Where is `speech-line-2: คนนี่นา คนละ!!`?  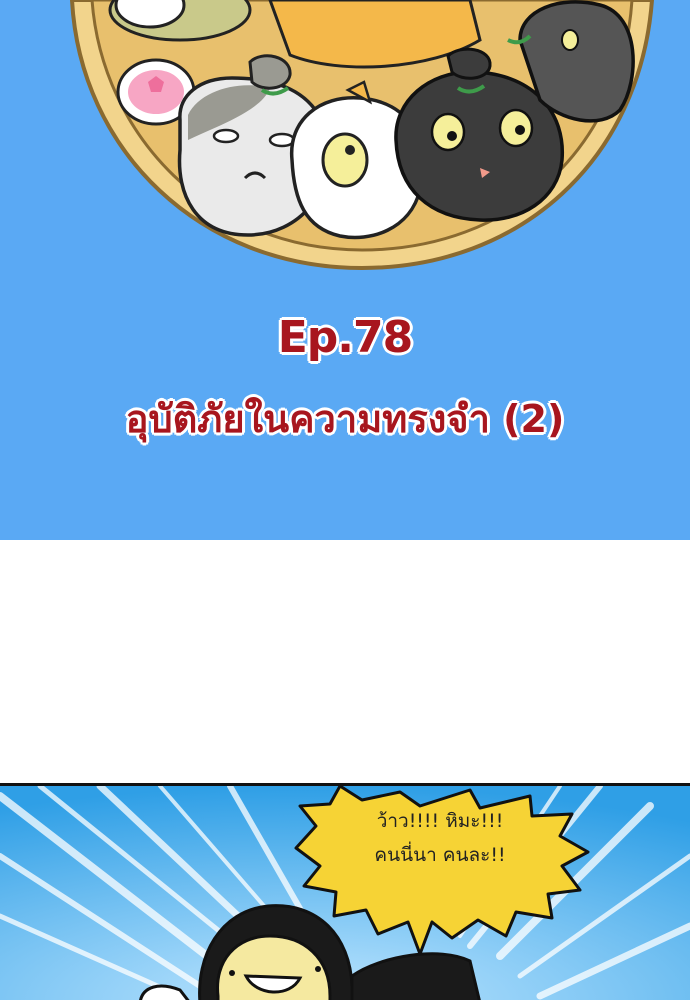 speech-line-2: คนนี่นา คนละ!! is located at coordinates (440, 855).